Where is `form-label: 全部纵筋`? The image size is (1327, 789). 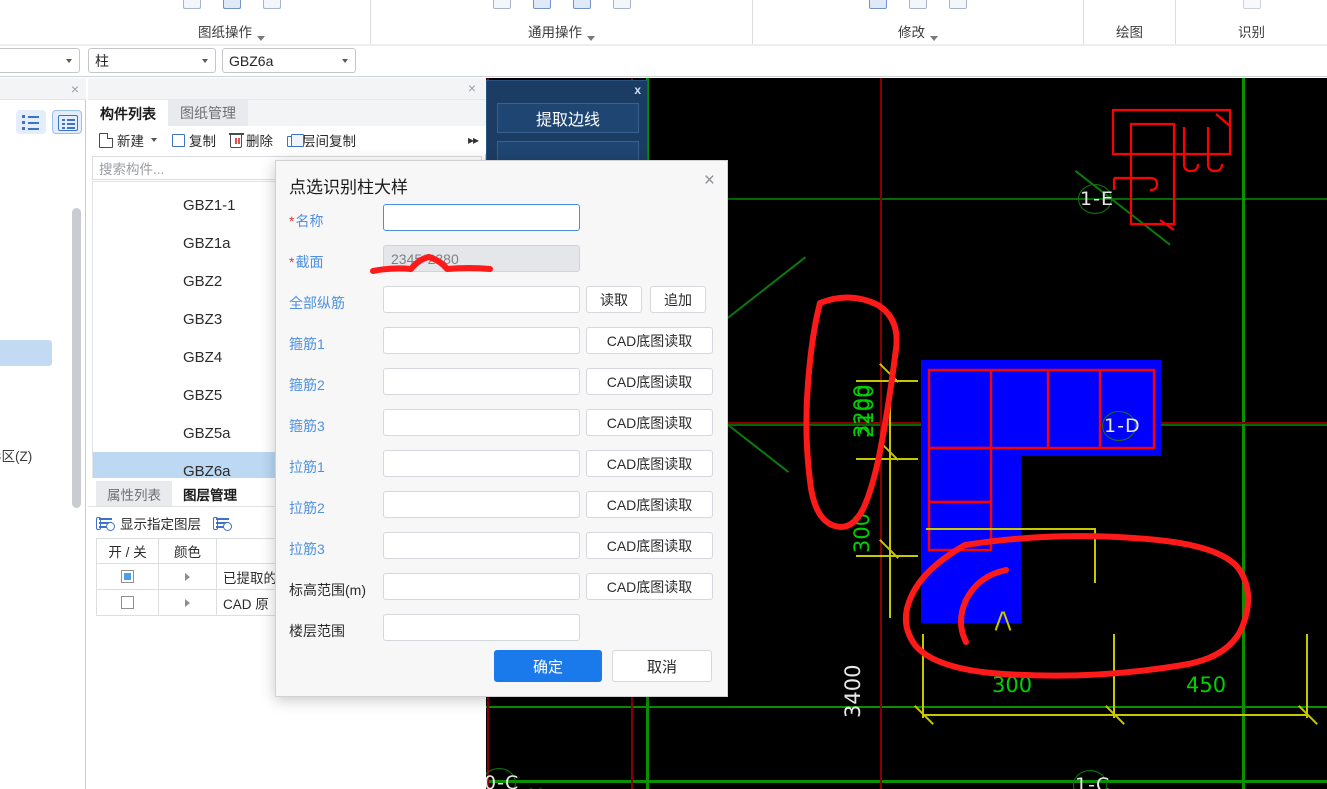
form-label: 全部纵筋 is located at coordinates (317, 303).